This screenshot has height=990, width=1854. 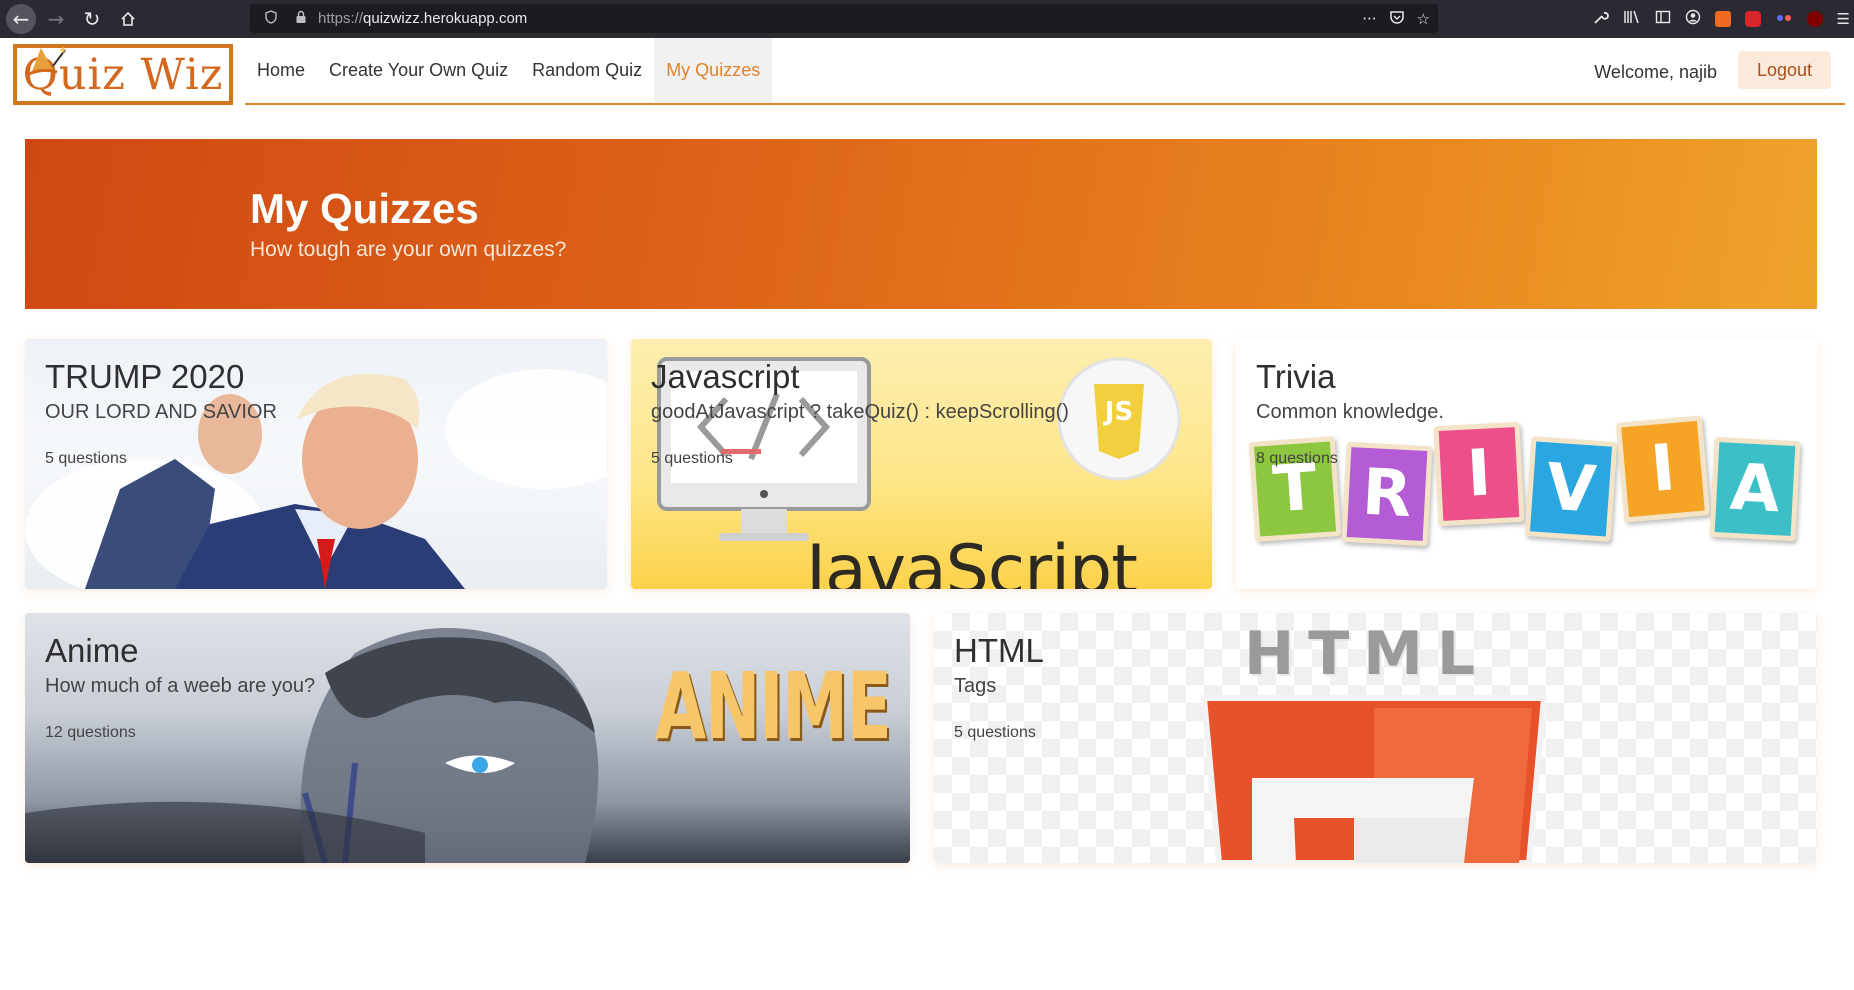 What do you see at coordinates (1655, 72) in the screenshot?
I see `welcome-text: Welcome, najib` at bounding box center [1655, 72].